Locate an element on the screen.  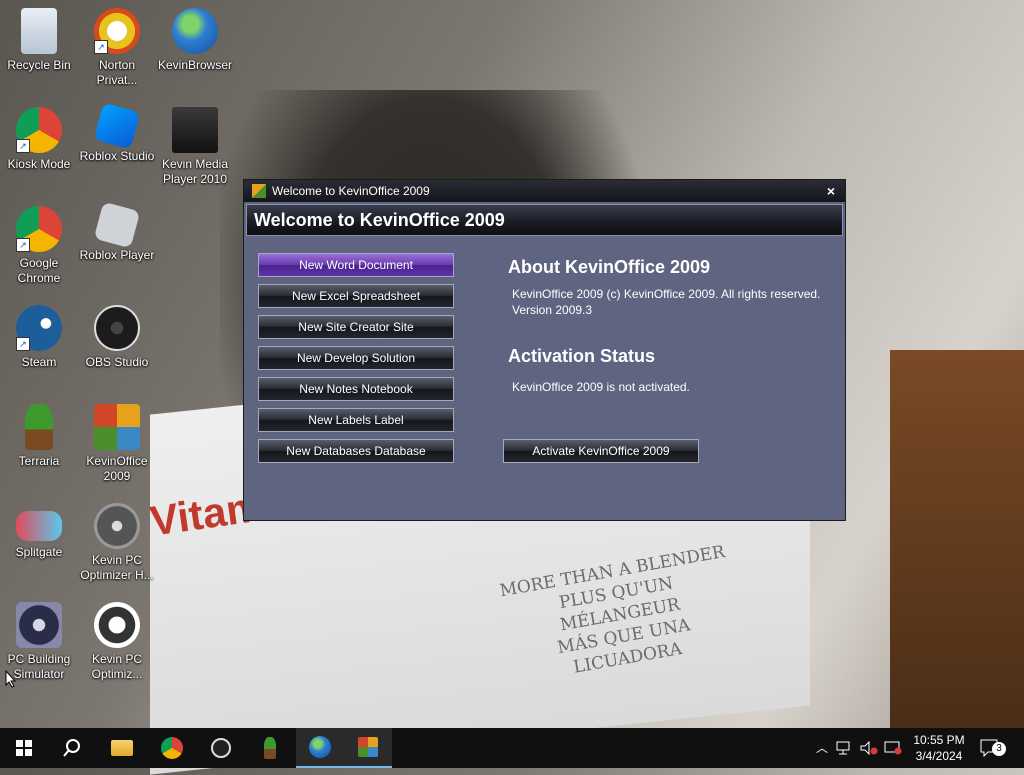
new-site-creator-site-button: New Site Creator Site is located at coordinates (356, 327).